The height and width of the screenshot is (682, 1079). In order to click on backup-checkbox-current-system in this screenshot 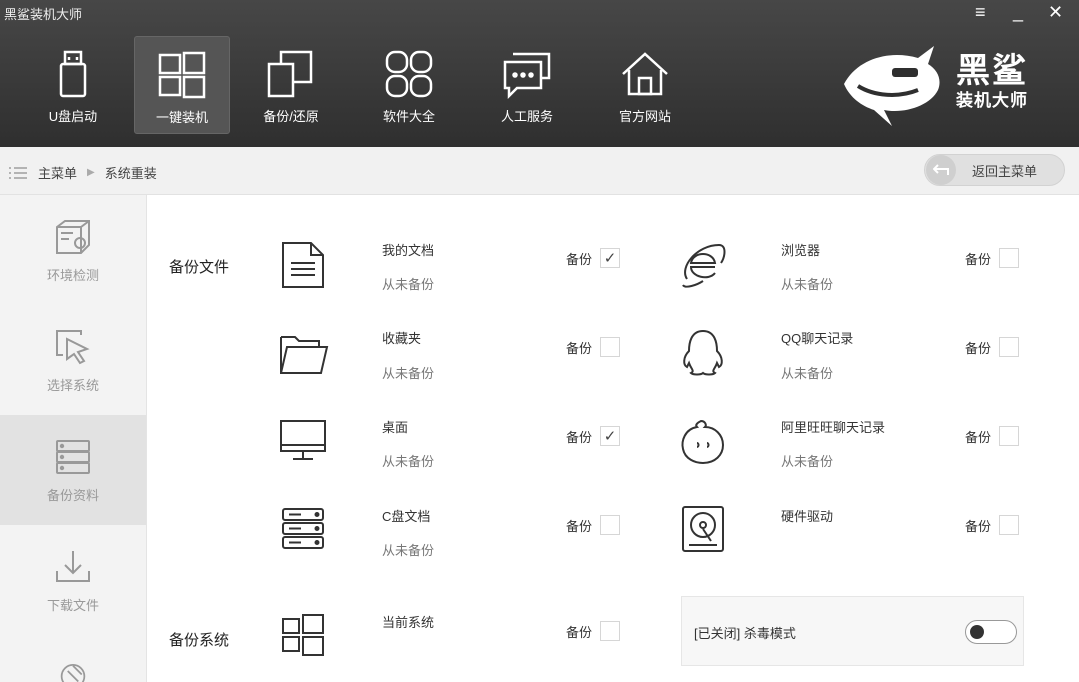, I will do `click(610, 631)`.